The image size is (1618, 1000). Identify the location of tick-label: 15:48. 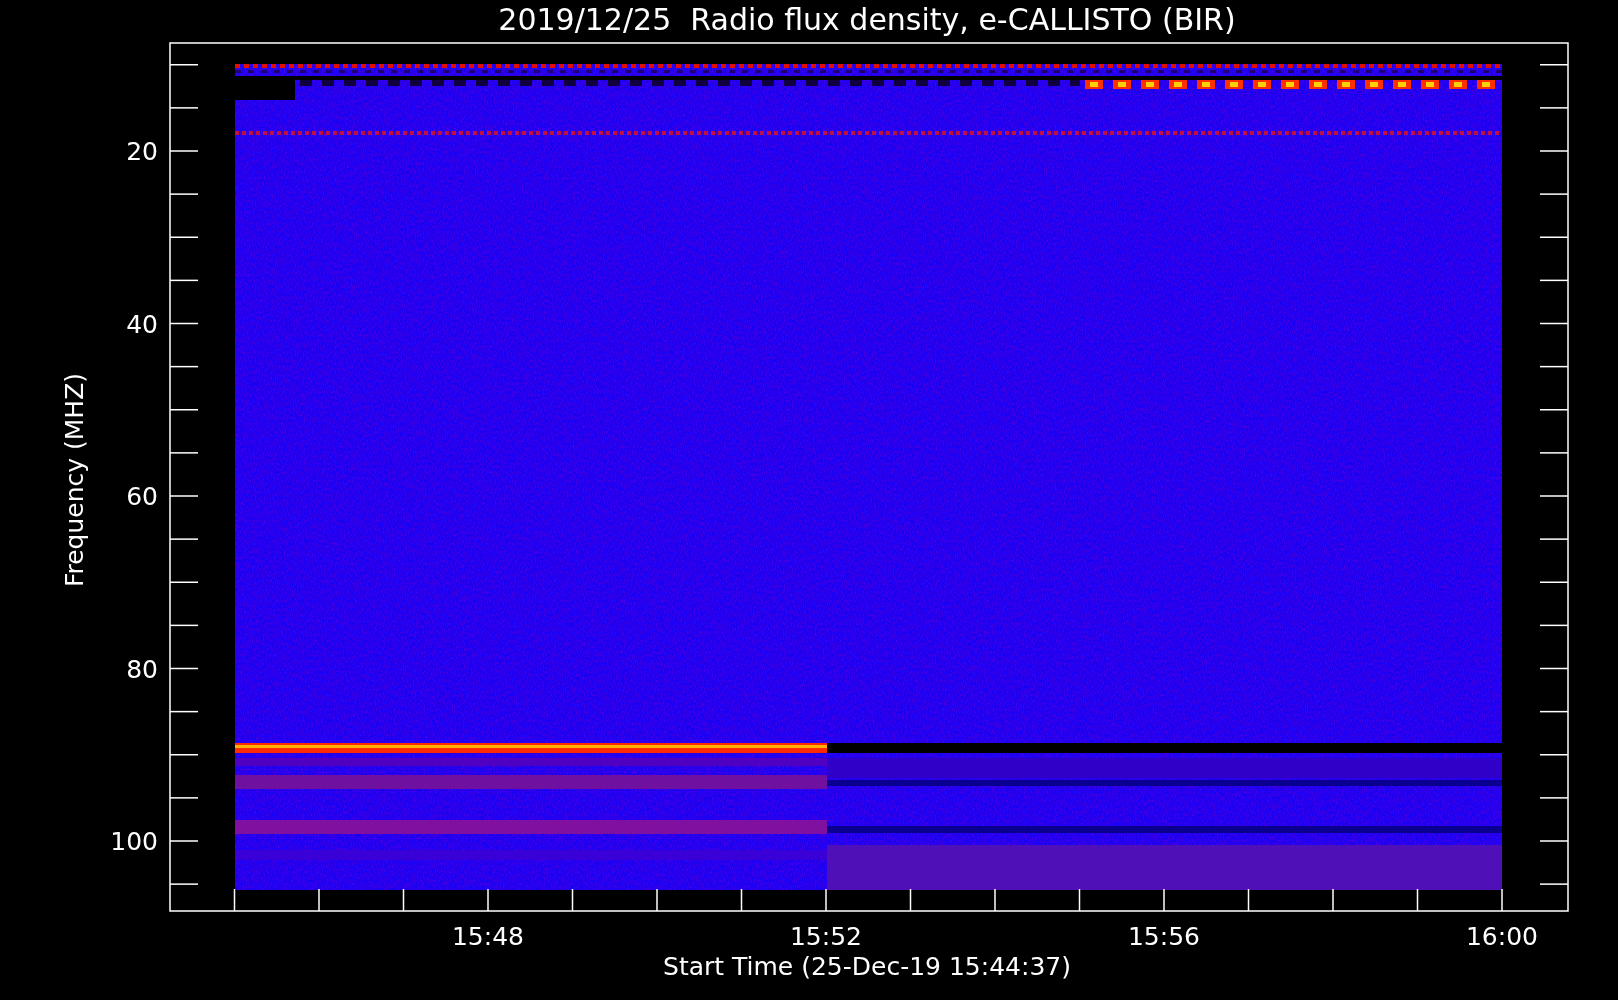
(488, 936).